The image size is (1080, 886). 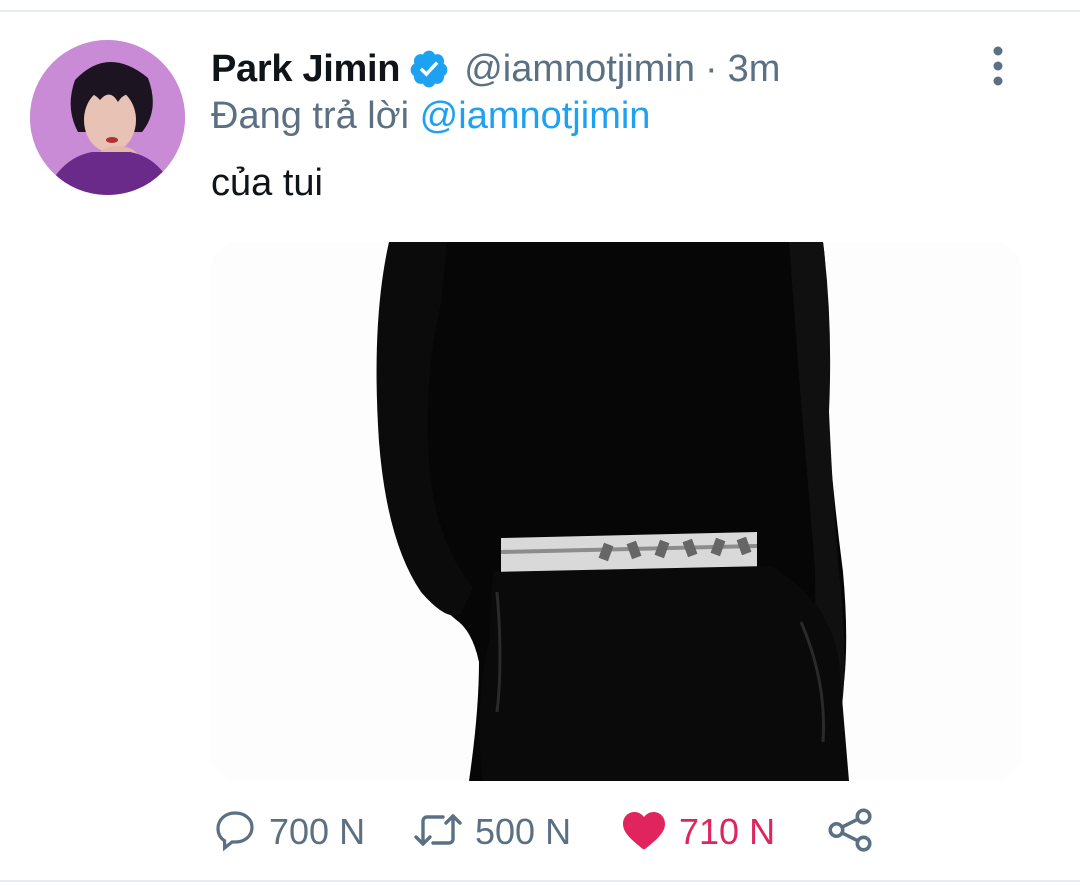 What do you see at coordinates (540, 11) in the screenshot?
I see `top-divider` at bounding box center [540, 11].